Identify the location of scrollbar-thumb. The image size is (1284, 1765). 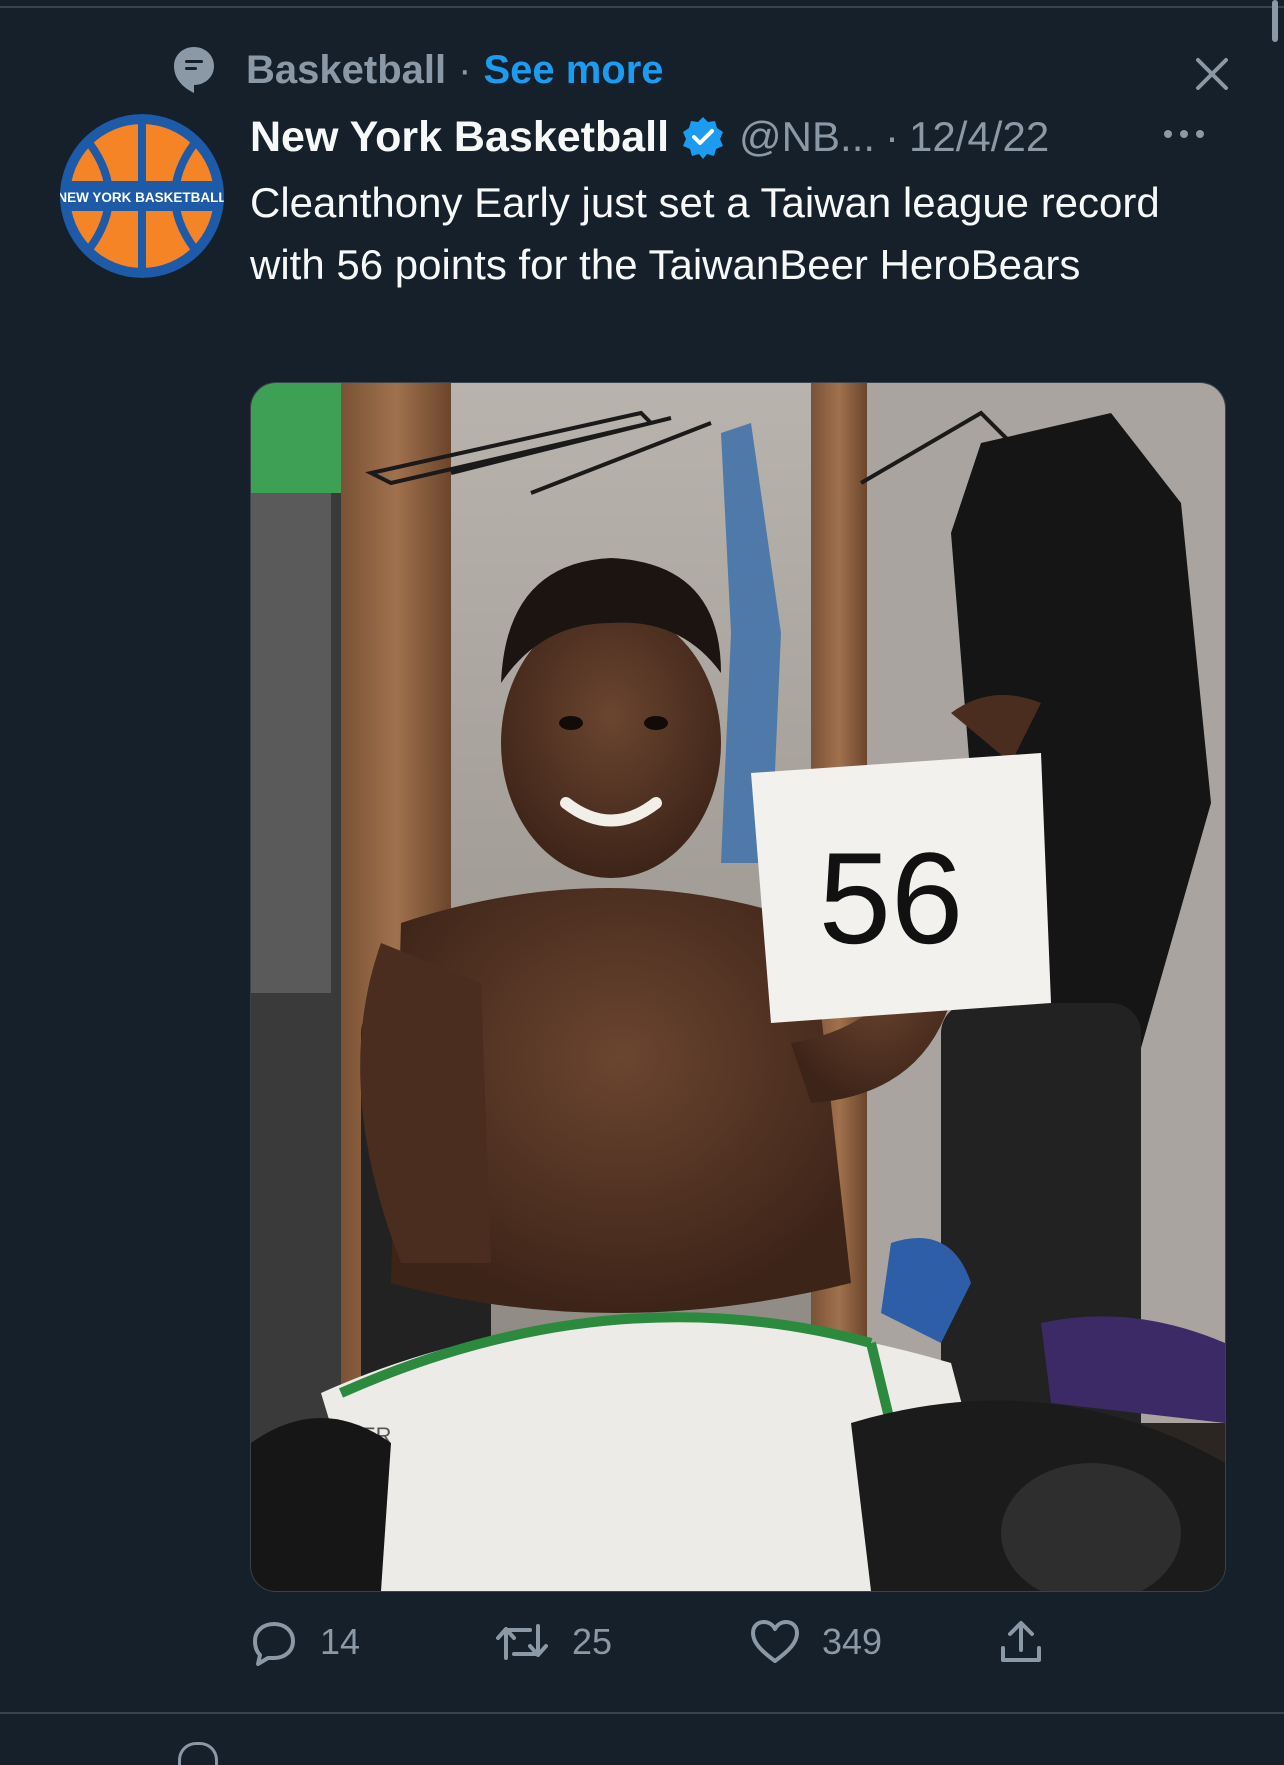
(1275, 21).